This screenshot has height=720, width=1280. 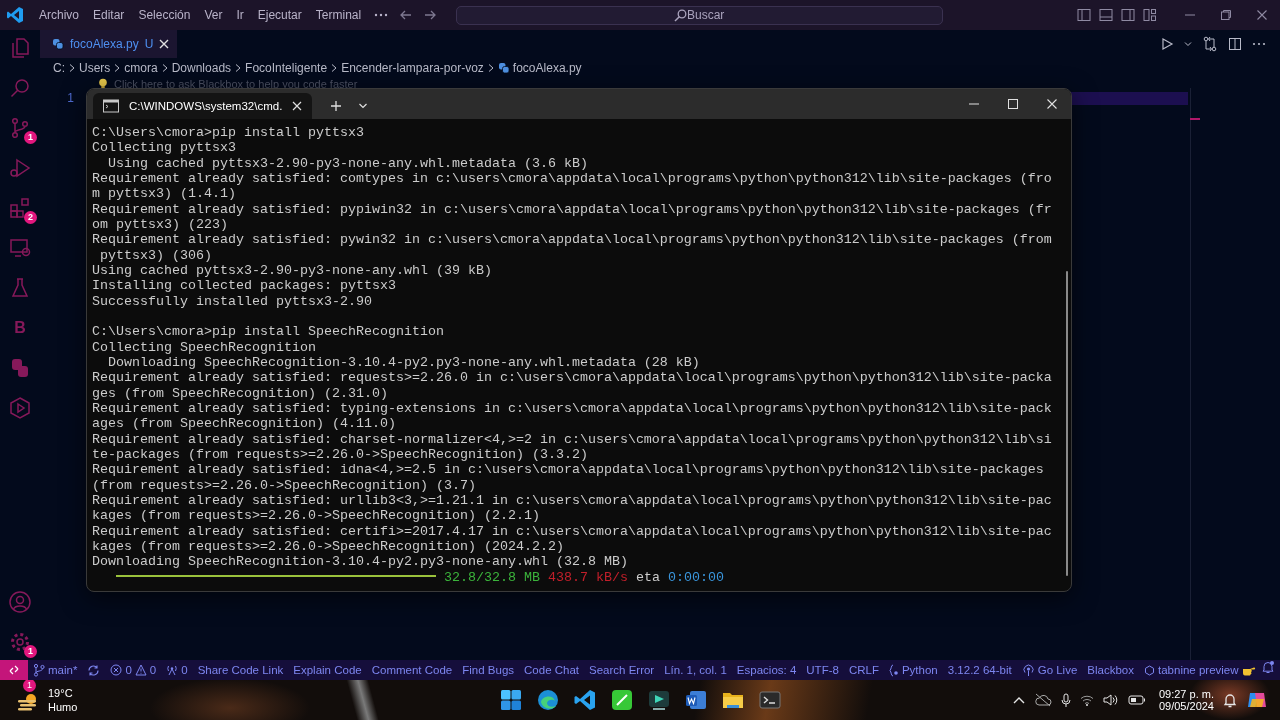 What do you see at coordinates (863, 670) in the screenshot?
I see `line-ending-setting: CRLF` at bounding box center [863, 670].